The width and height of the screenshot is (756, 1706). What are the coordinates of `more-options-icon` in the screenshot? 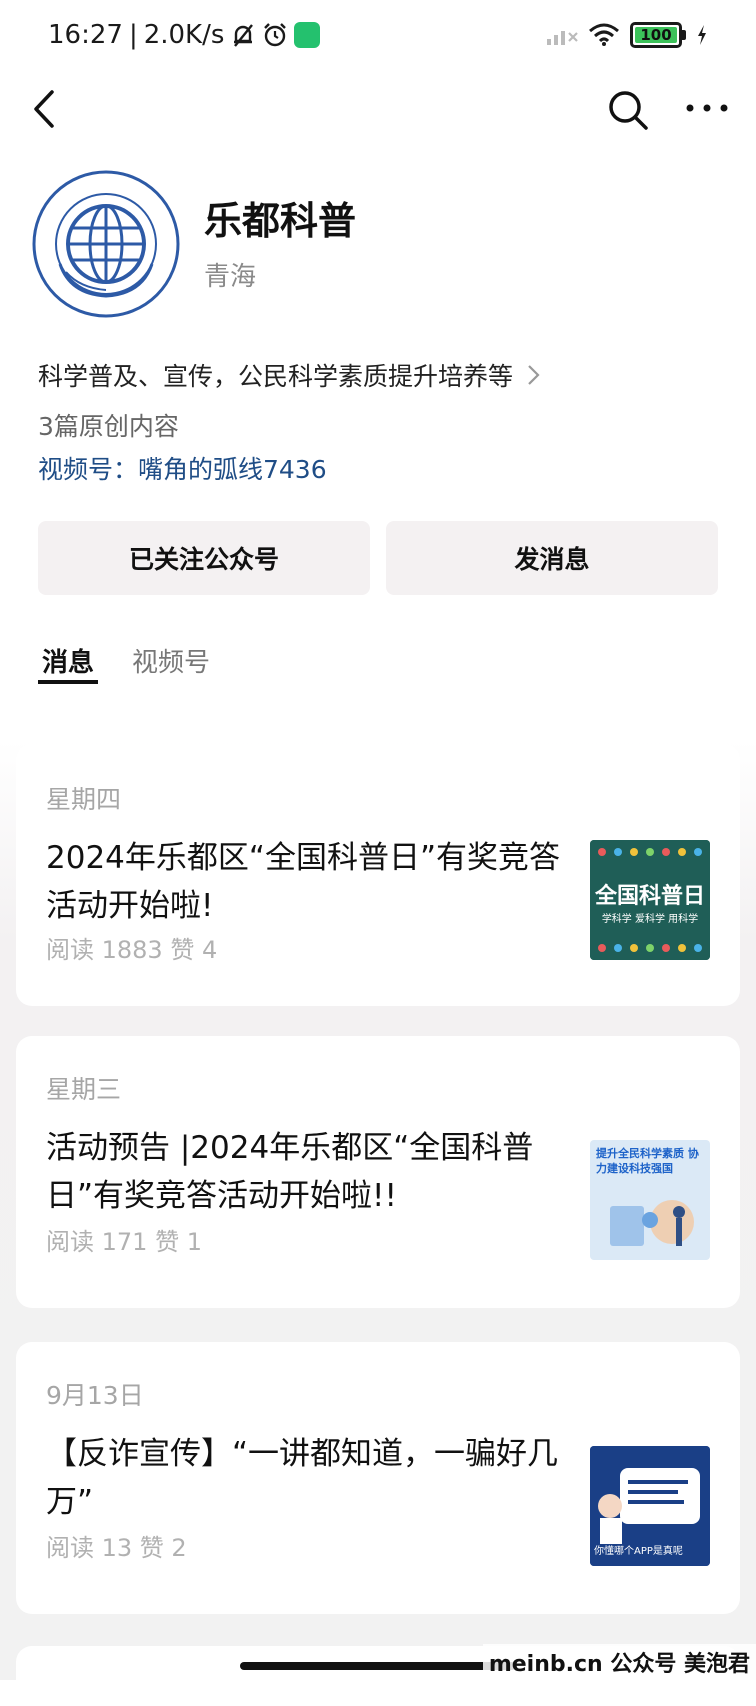 It's located at (707, 108).